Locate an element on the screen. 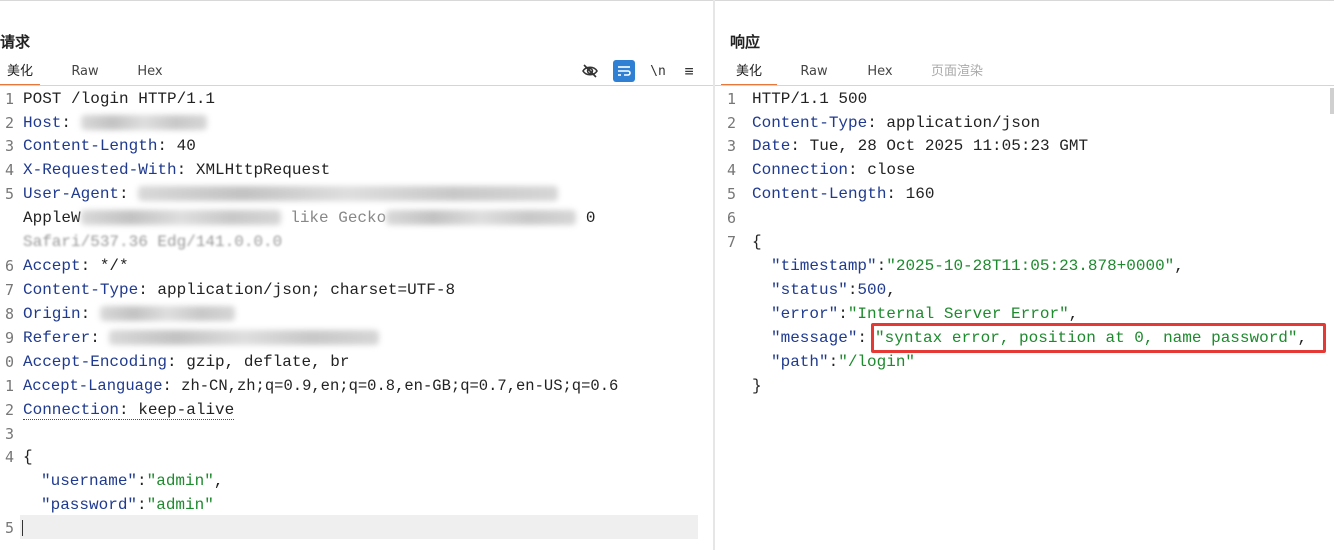  response-tabs: 美化 Raw Hex 页面渲染 is located at coordinates (1024, 73).